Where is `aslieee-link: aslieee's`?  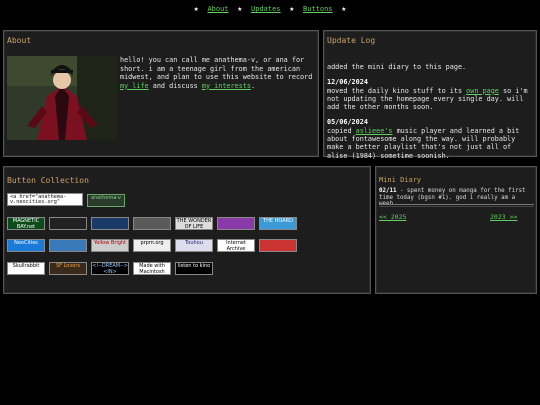 aslieee-link: aslieee's is located at coordinates (374, 131).